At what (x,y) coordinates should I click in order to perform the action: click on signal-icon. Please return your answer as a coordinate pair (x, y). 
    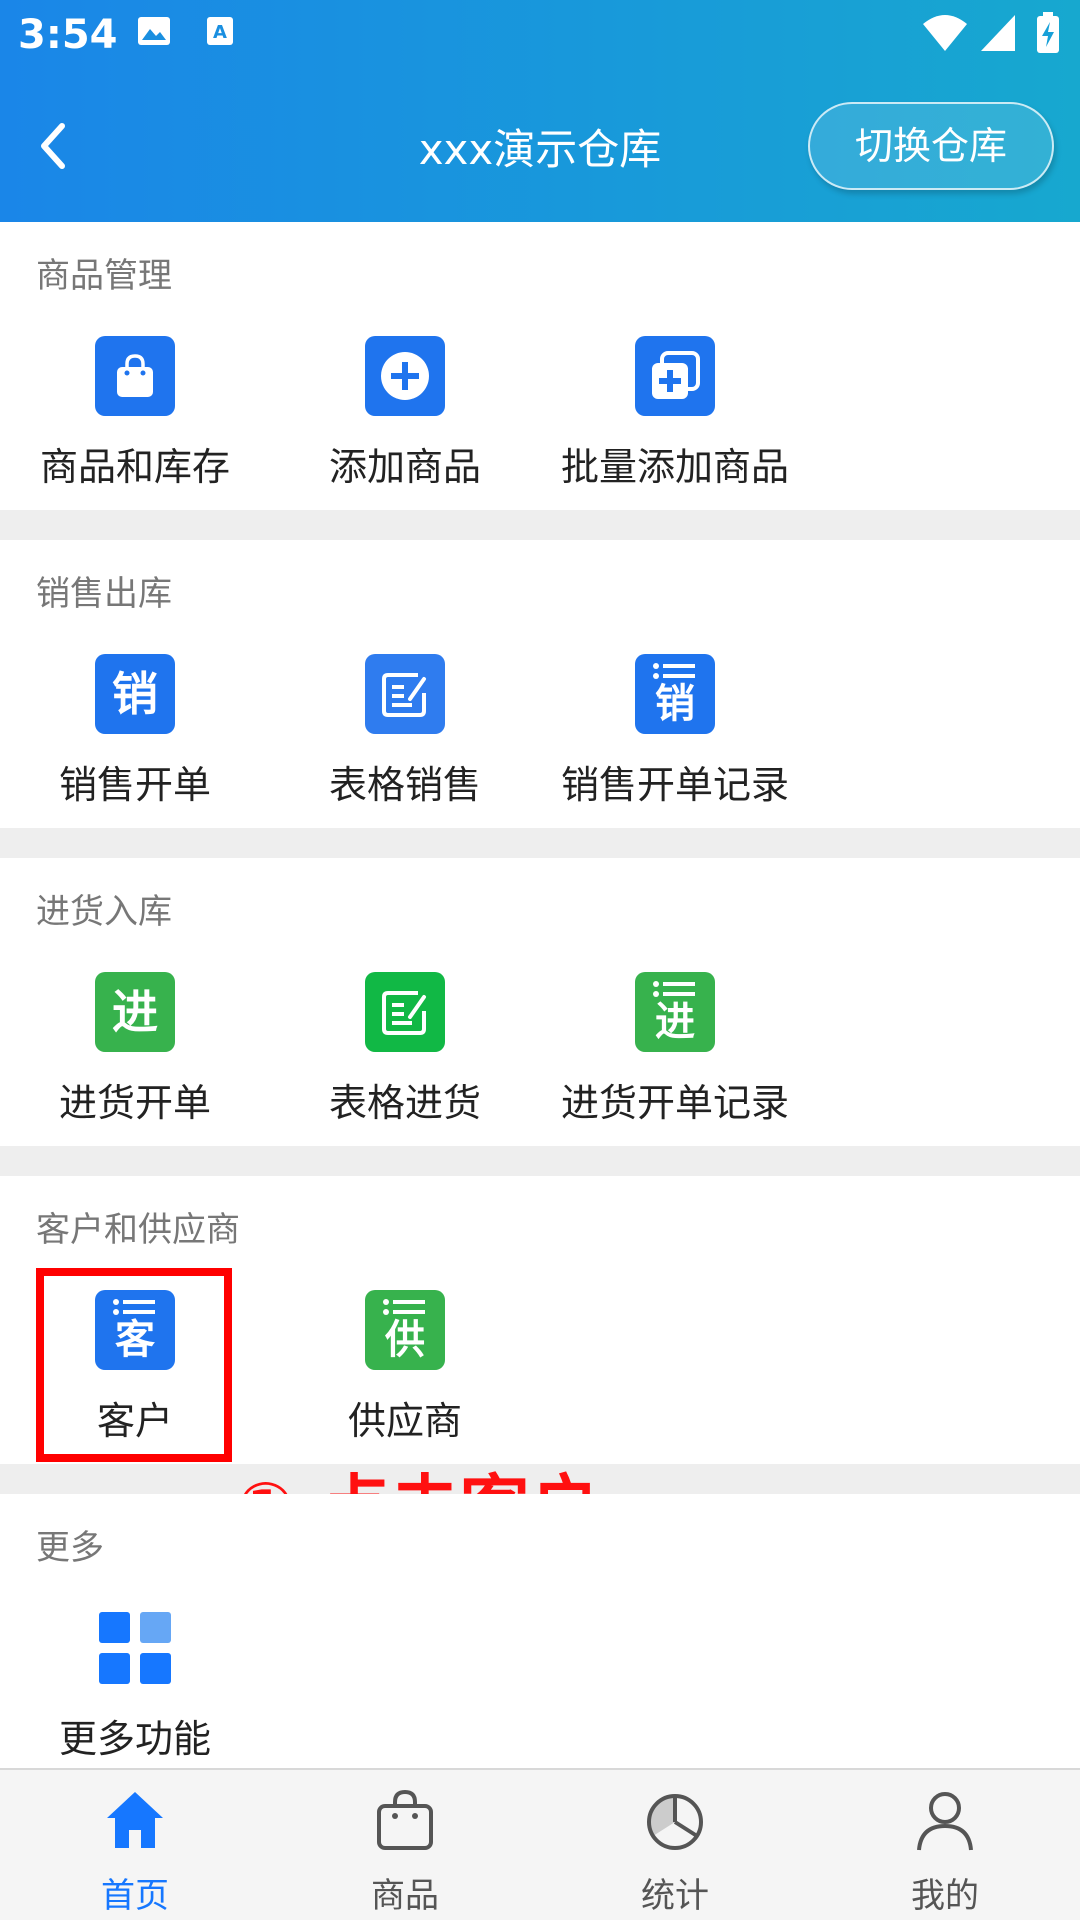
    Looking at the image, I should click on (998, 33).